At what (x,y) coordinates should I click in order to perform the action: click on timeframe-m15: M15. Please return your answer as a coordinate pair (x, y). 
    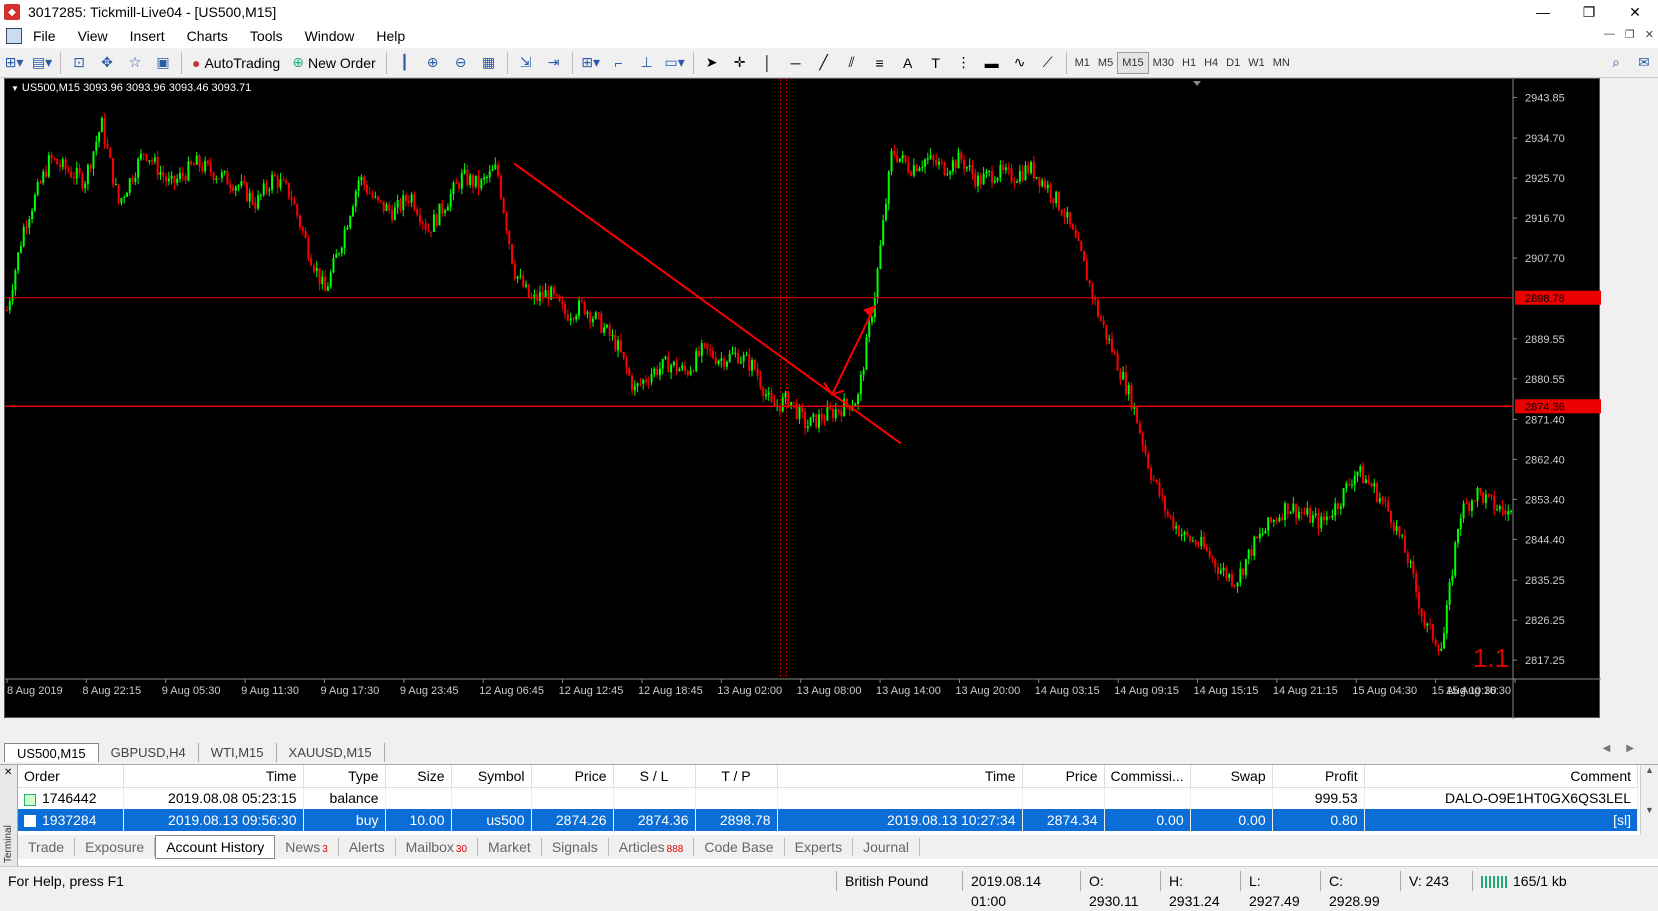
    Looking at the image, I should click on (1133, 62).